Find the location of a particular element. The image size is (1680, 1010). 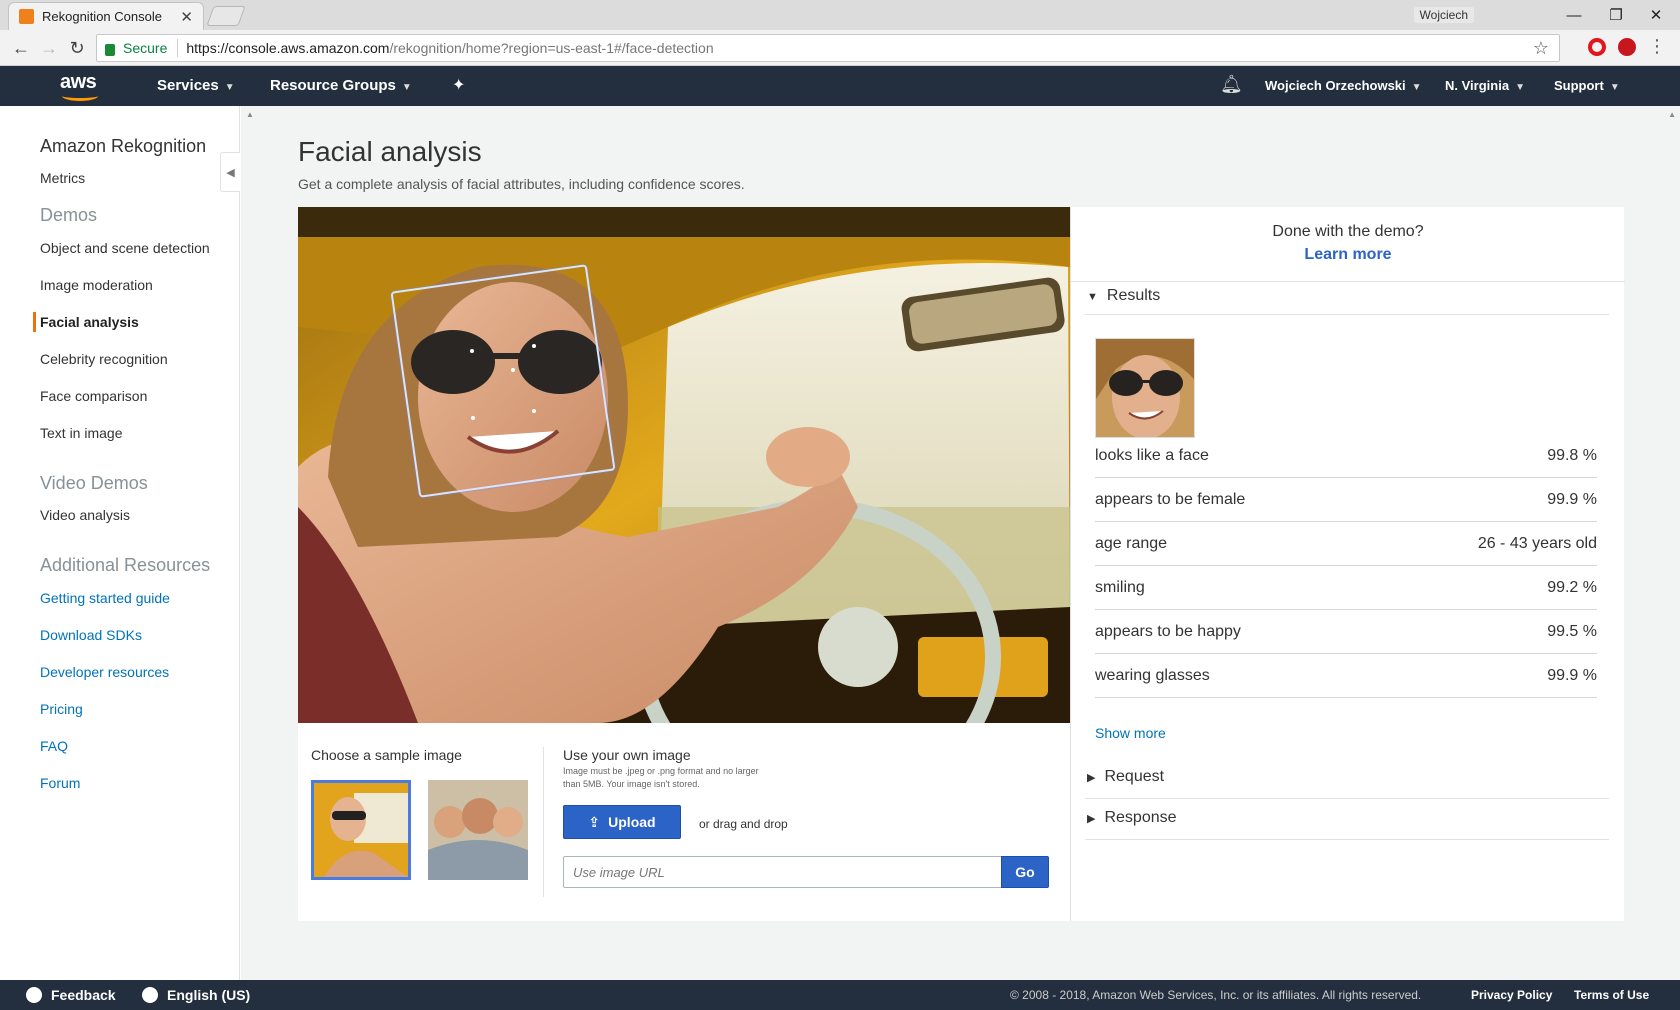

sidebar-link-faq: FAQ is located at coordinates (54, 746).